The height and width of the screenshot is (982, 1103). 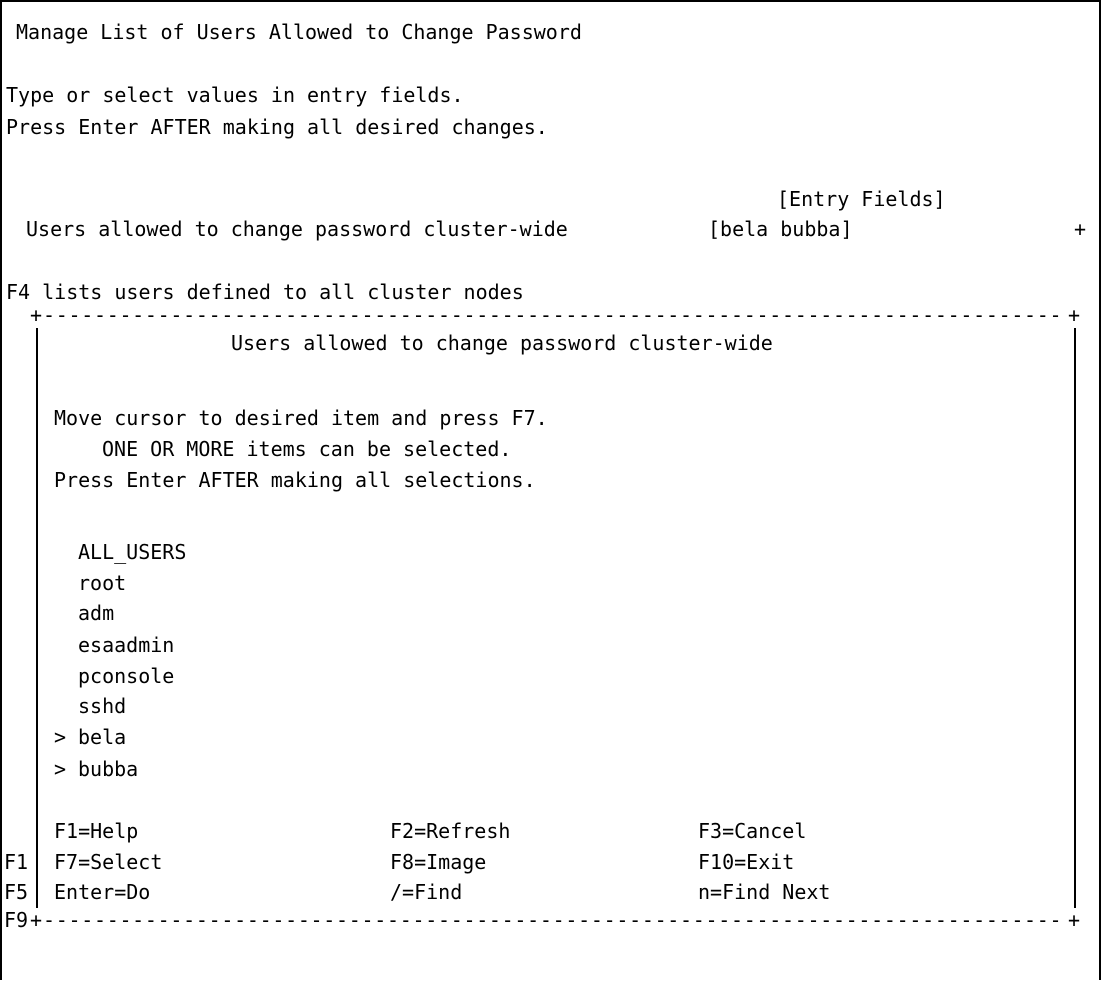 What do you see at coordinates (1080, 229) in the screenshot?
I see `list-indicator-plus: +` at bounding box center [1080, 229].